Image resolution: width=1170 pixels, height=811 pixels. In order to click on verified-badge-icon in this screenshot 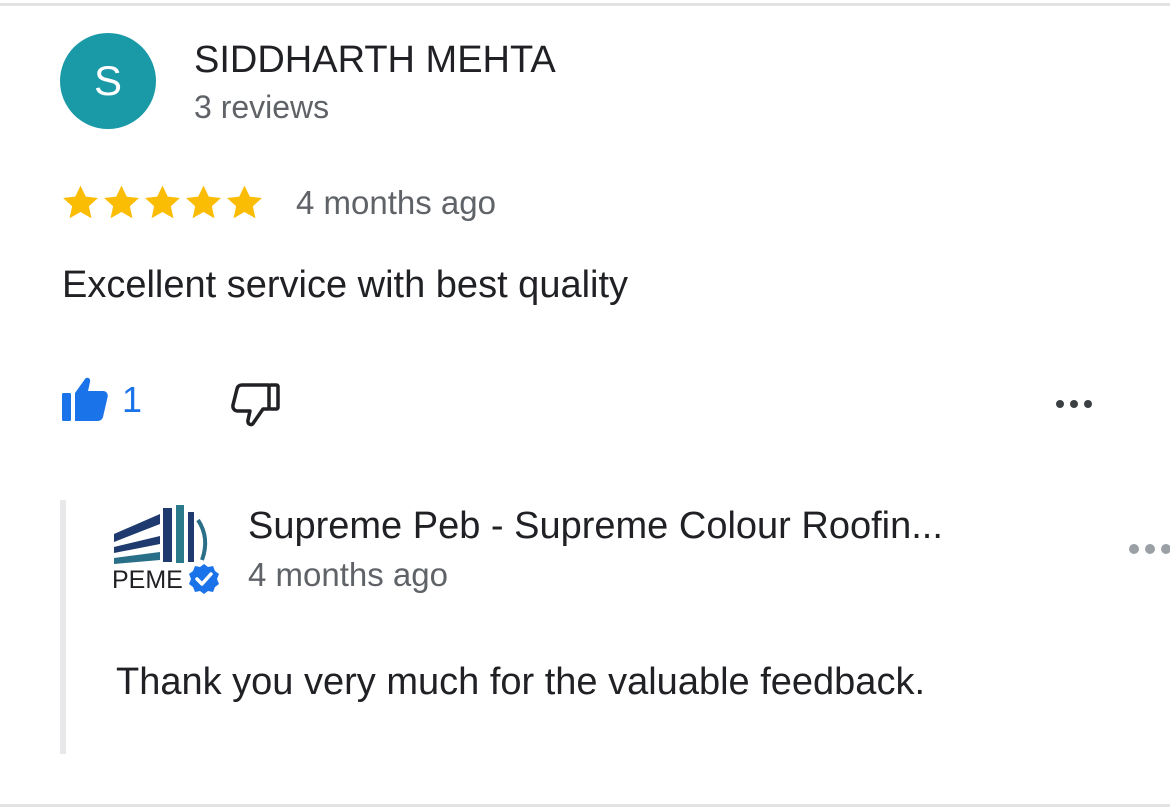, I will do `click(204, 579)`.